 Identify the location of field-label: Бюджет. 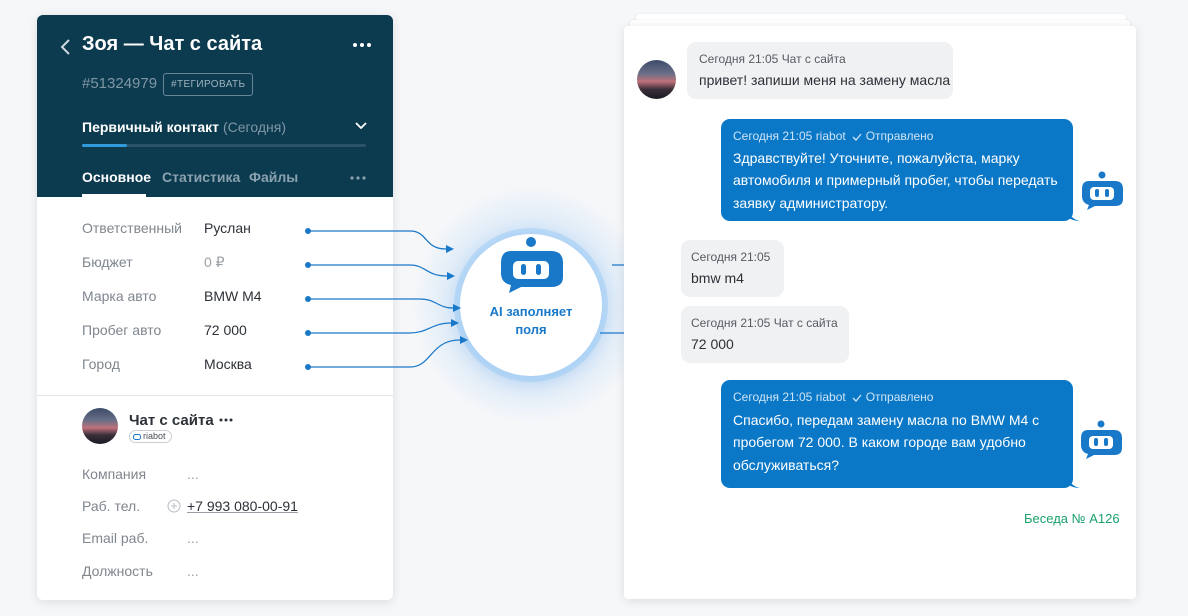
(107, 262).